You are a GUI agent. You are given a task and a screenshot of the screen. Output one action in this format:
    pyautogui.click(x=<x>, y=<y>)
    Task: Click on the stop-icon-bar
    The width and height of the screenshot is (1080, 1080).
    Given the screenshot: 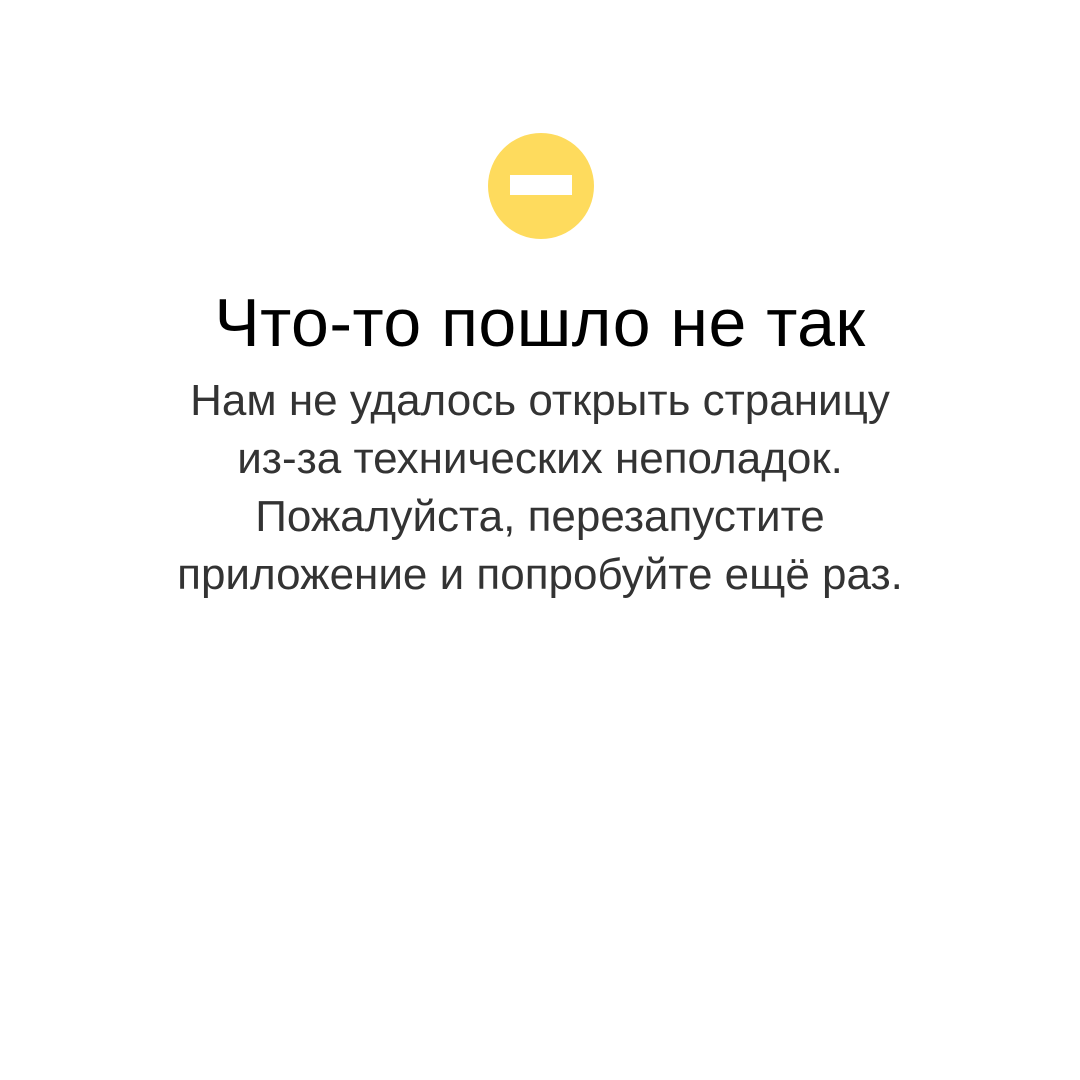 What is the action you would take?
    pyautogui.click(x=541, y=185)
    